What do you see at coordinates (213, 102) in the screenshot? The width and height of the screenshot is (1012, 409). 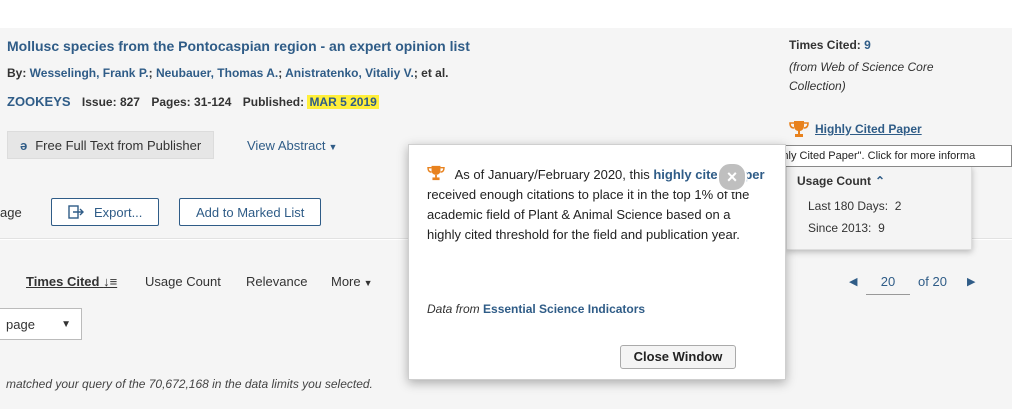 I see `pages-value: 31-124` at bounding box center [213, 102].